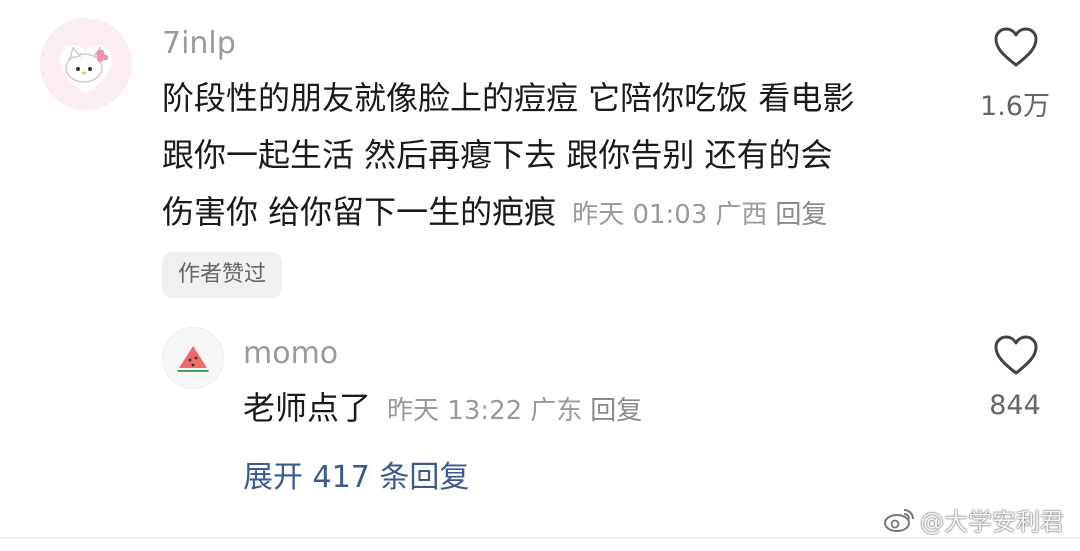 Image resolution: width=1080 pixels, height=551 pixels. What do you see at coordinates (455, 411) in the screenshot?
I see `reply-time: 昨天 13:22` at bounding box center [455, 411].